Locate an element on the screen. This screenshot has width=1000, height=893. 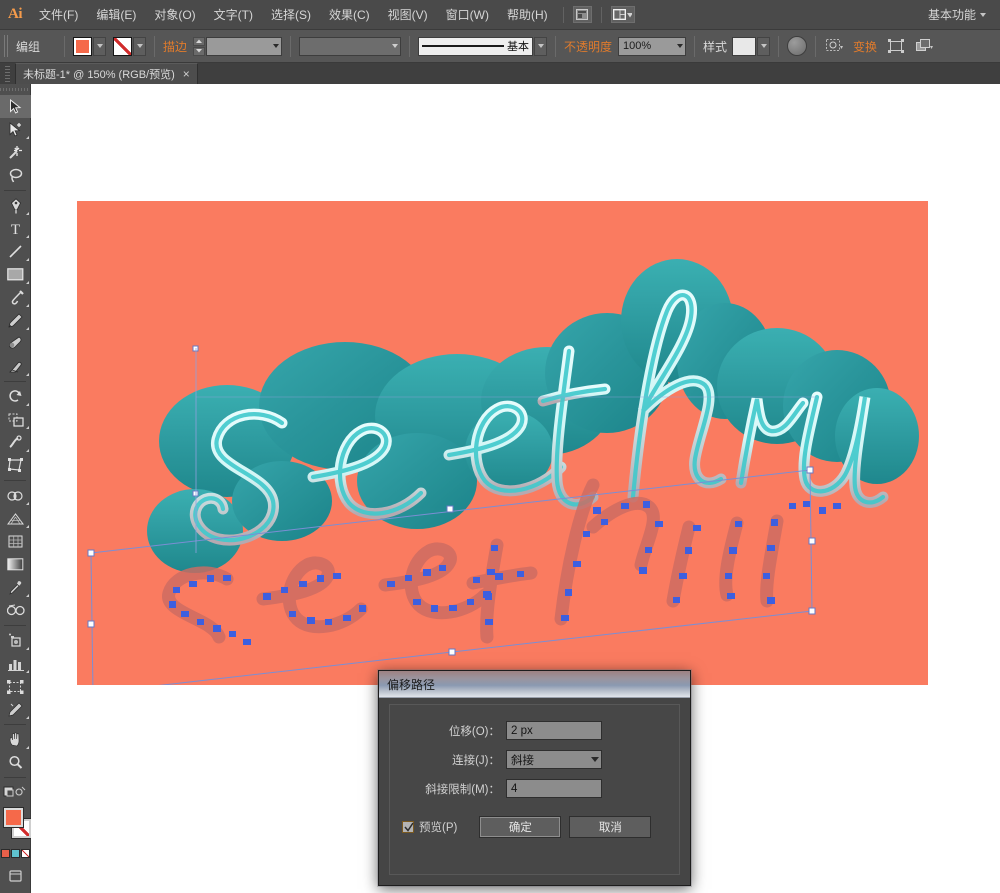
screen-mode-toggle-icon is located at coordinates (15, 890).